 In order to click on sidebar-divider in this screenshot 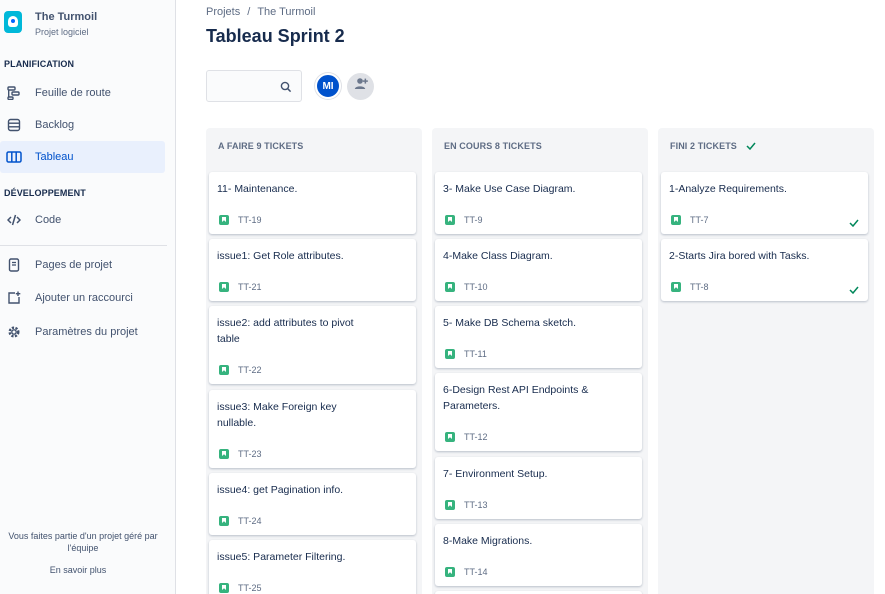, I will do `click(83, 245)`.